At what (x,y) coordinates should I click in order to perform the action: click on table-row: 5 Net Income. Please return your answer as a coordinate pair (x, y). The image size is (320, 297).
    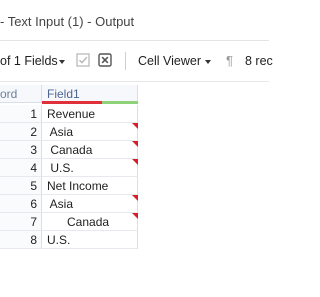
    Looking at the image, I should click on (69, 186).